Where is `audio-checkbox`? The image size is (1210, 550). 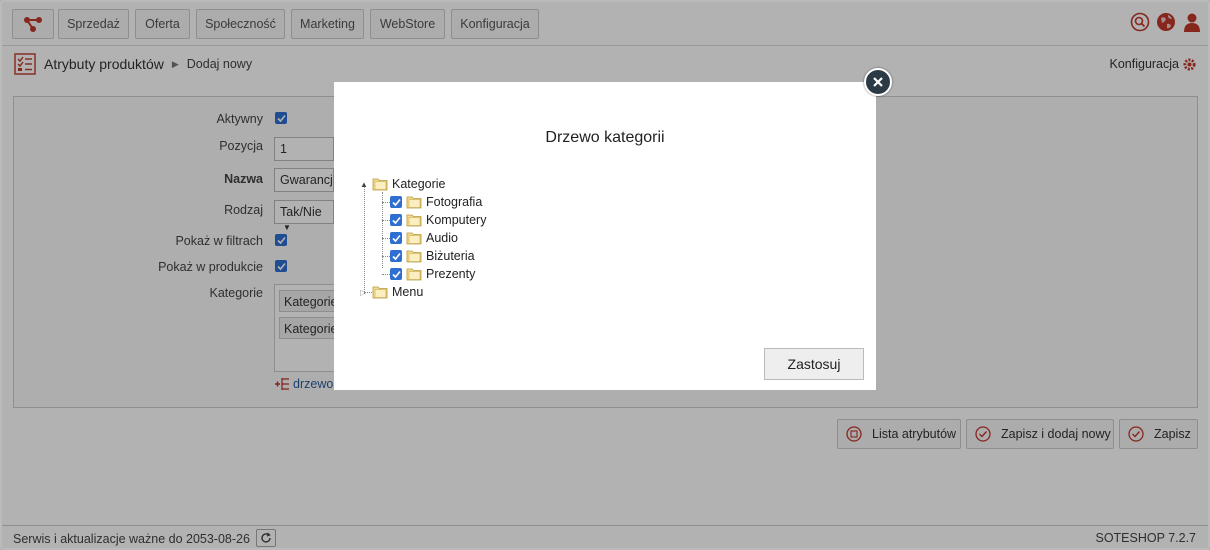 audio-checkbox is located at coordinates (396, 238).